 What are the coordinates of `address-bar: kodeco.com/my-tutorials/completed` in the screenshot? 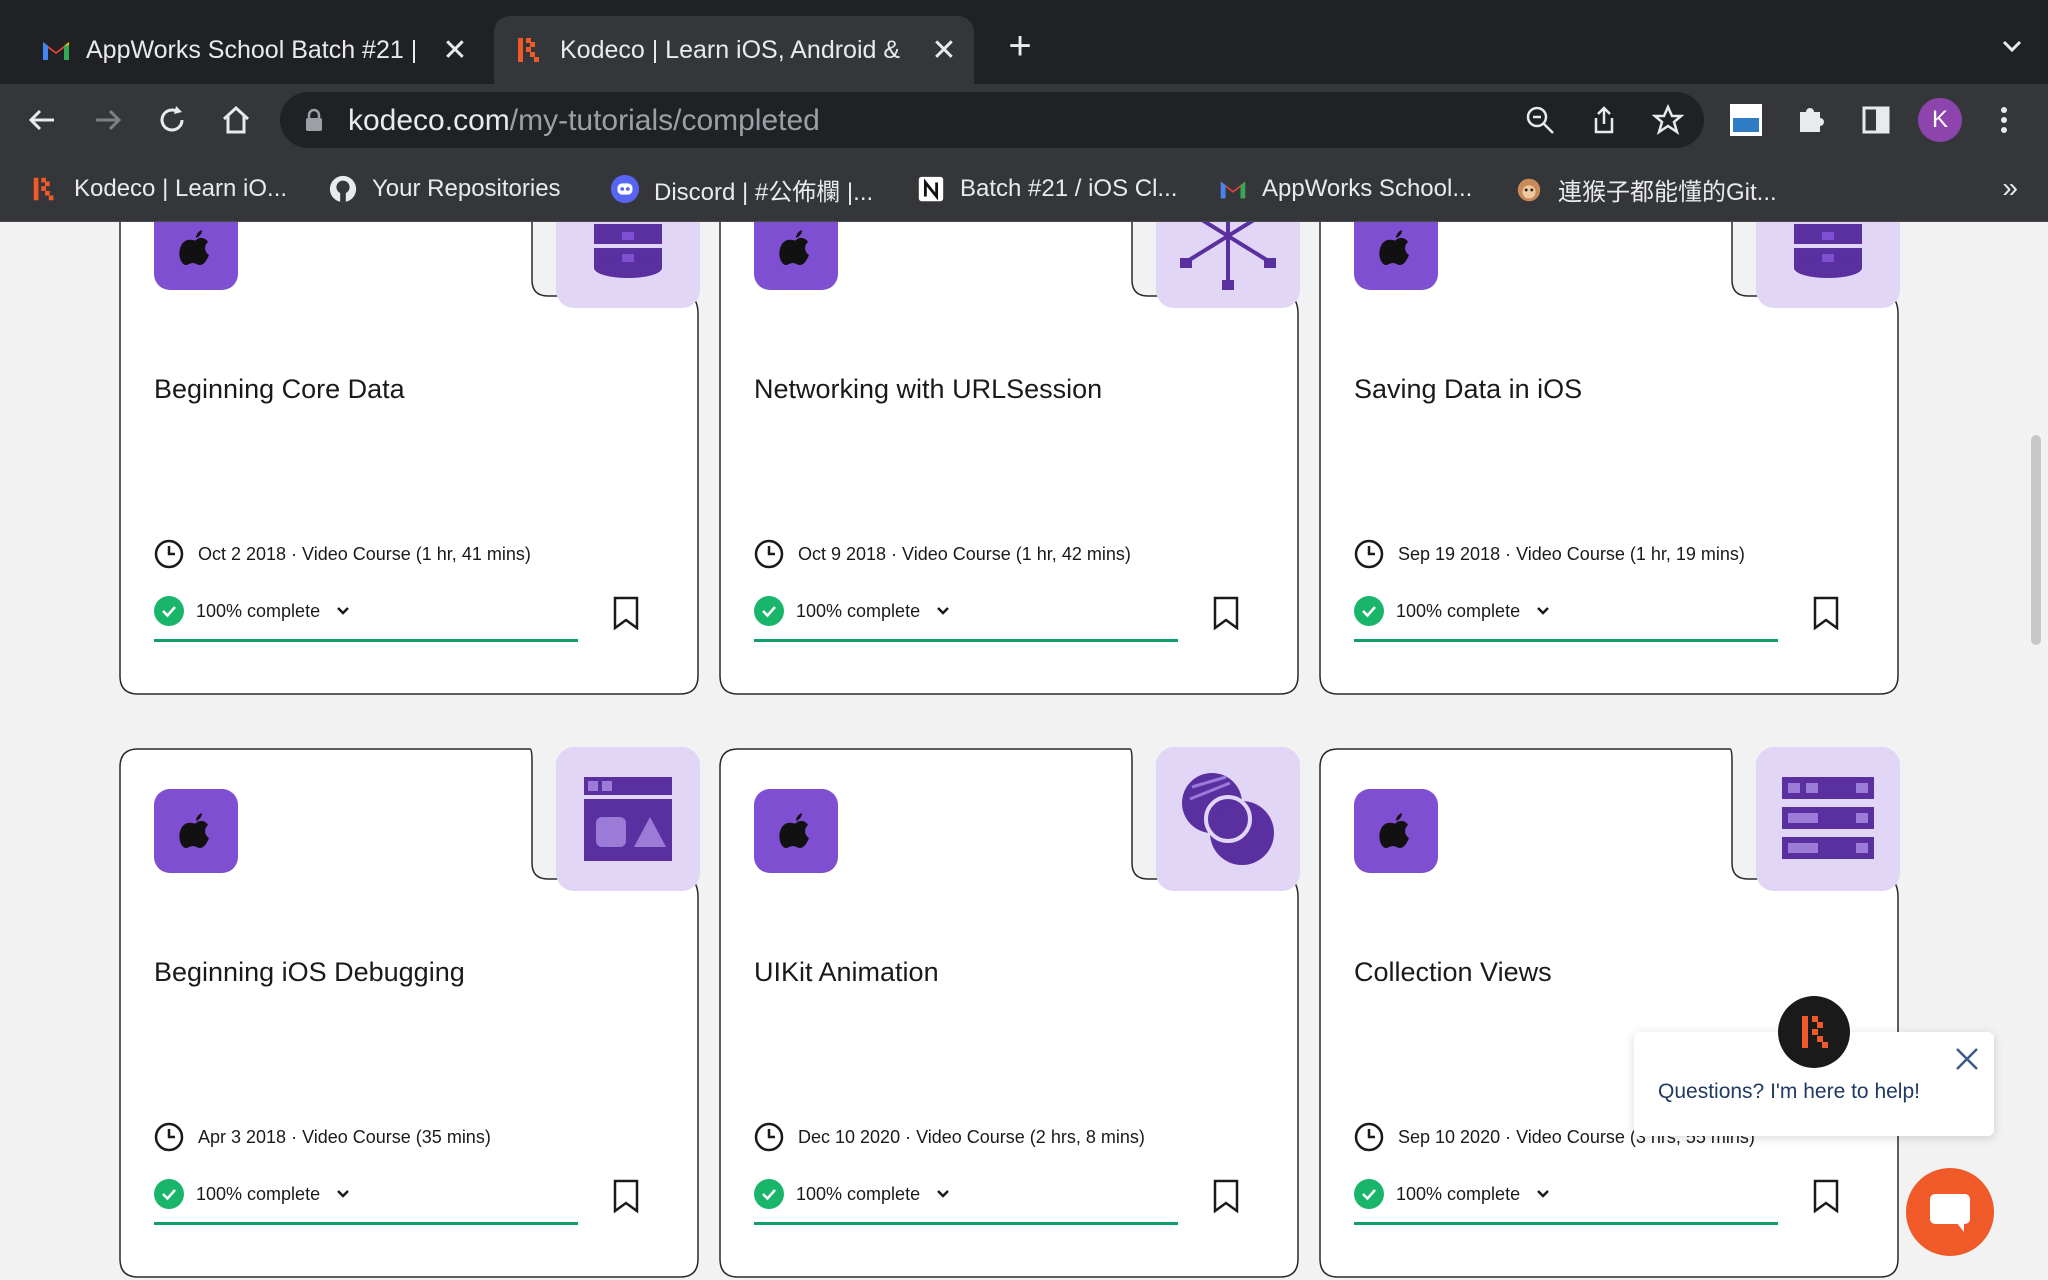 It's located at (992, 120).